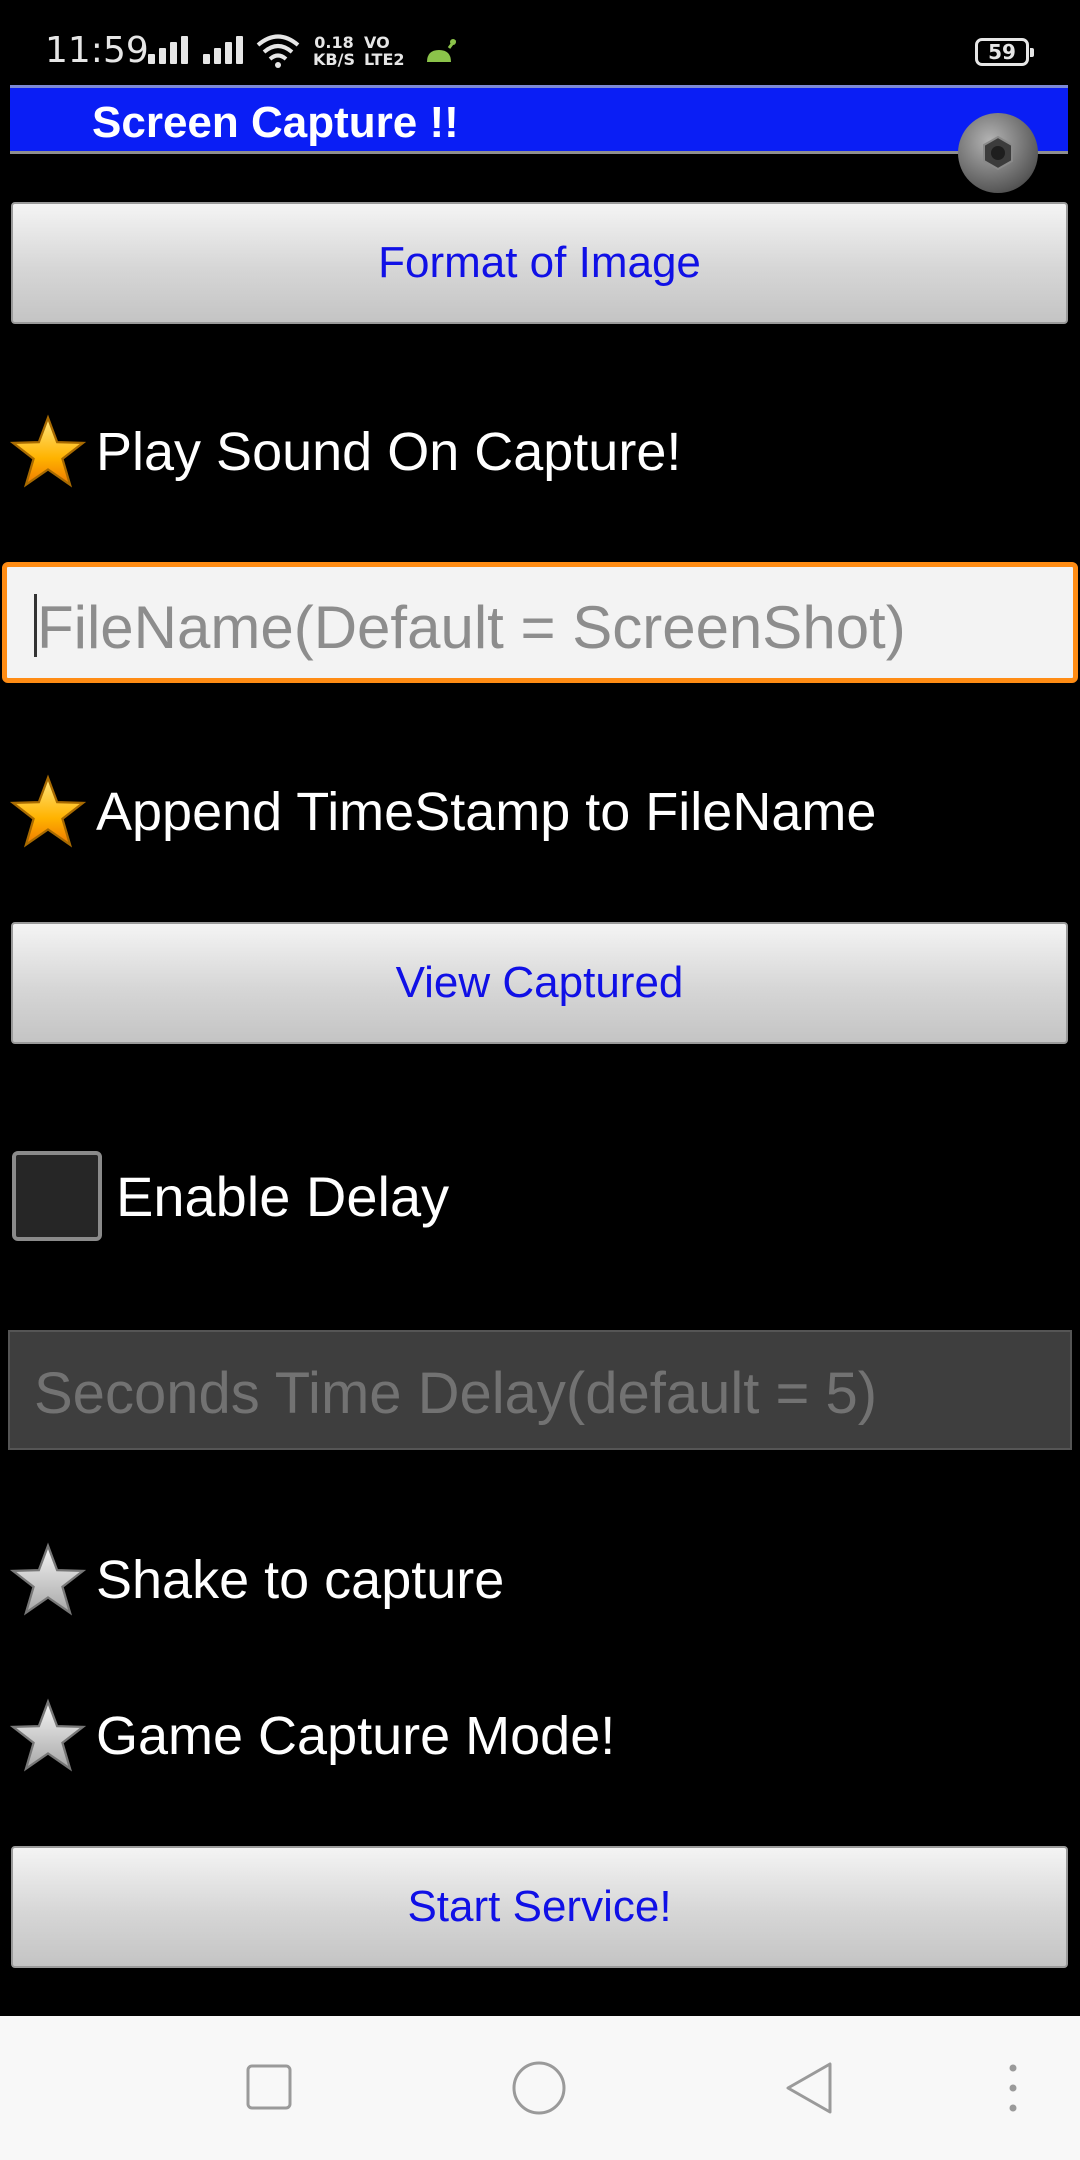 This screenshot has width=1080, height=2160. What do you see at coordinates (442, 50) in the screenshot?
I see `android-icon` at bounding box center [442, 50].